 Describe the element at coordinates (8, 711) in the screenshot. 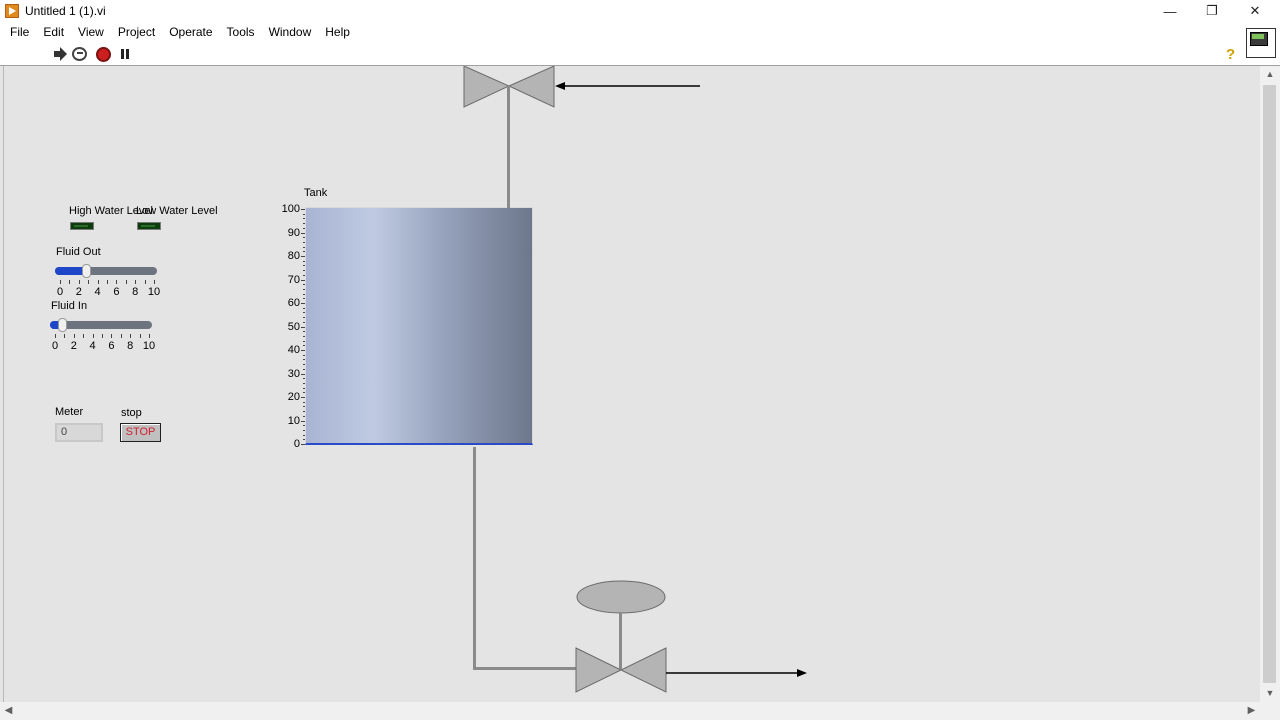

I see `scroll-left-icon: ◀` at that location.